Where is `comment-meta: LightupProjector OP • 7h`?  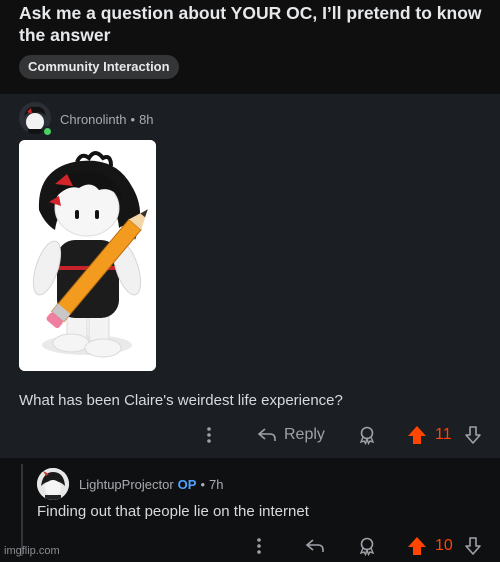
comment-meta: LightupProjector OP • 7h is located at coordinates (151, 484).